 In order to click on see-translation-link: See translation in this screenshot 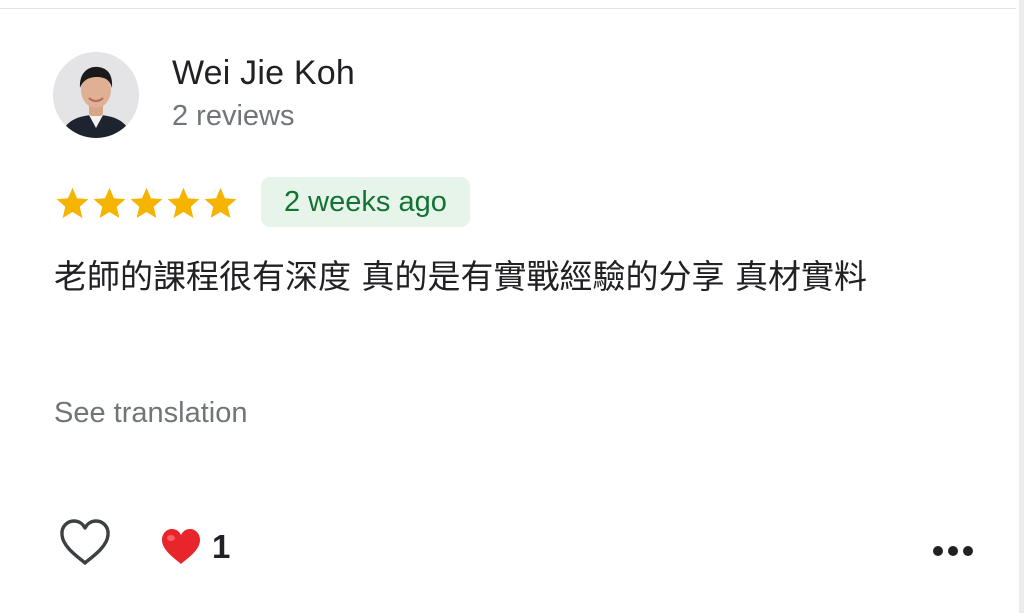, I will do `click(150, 413)`.